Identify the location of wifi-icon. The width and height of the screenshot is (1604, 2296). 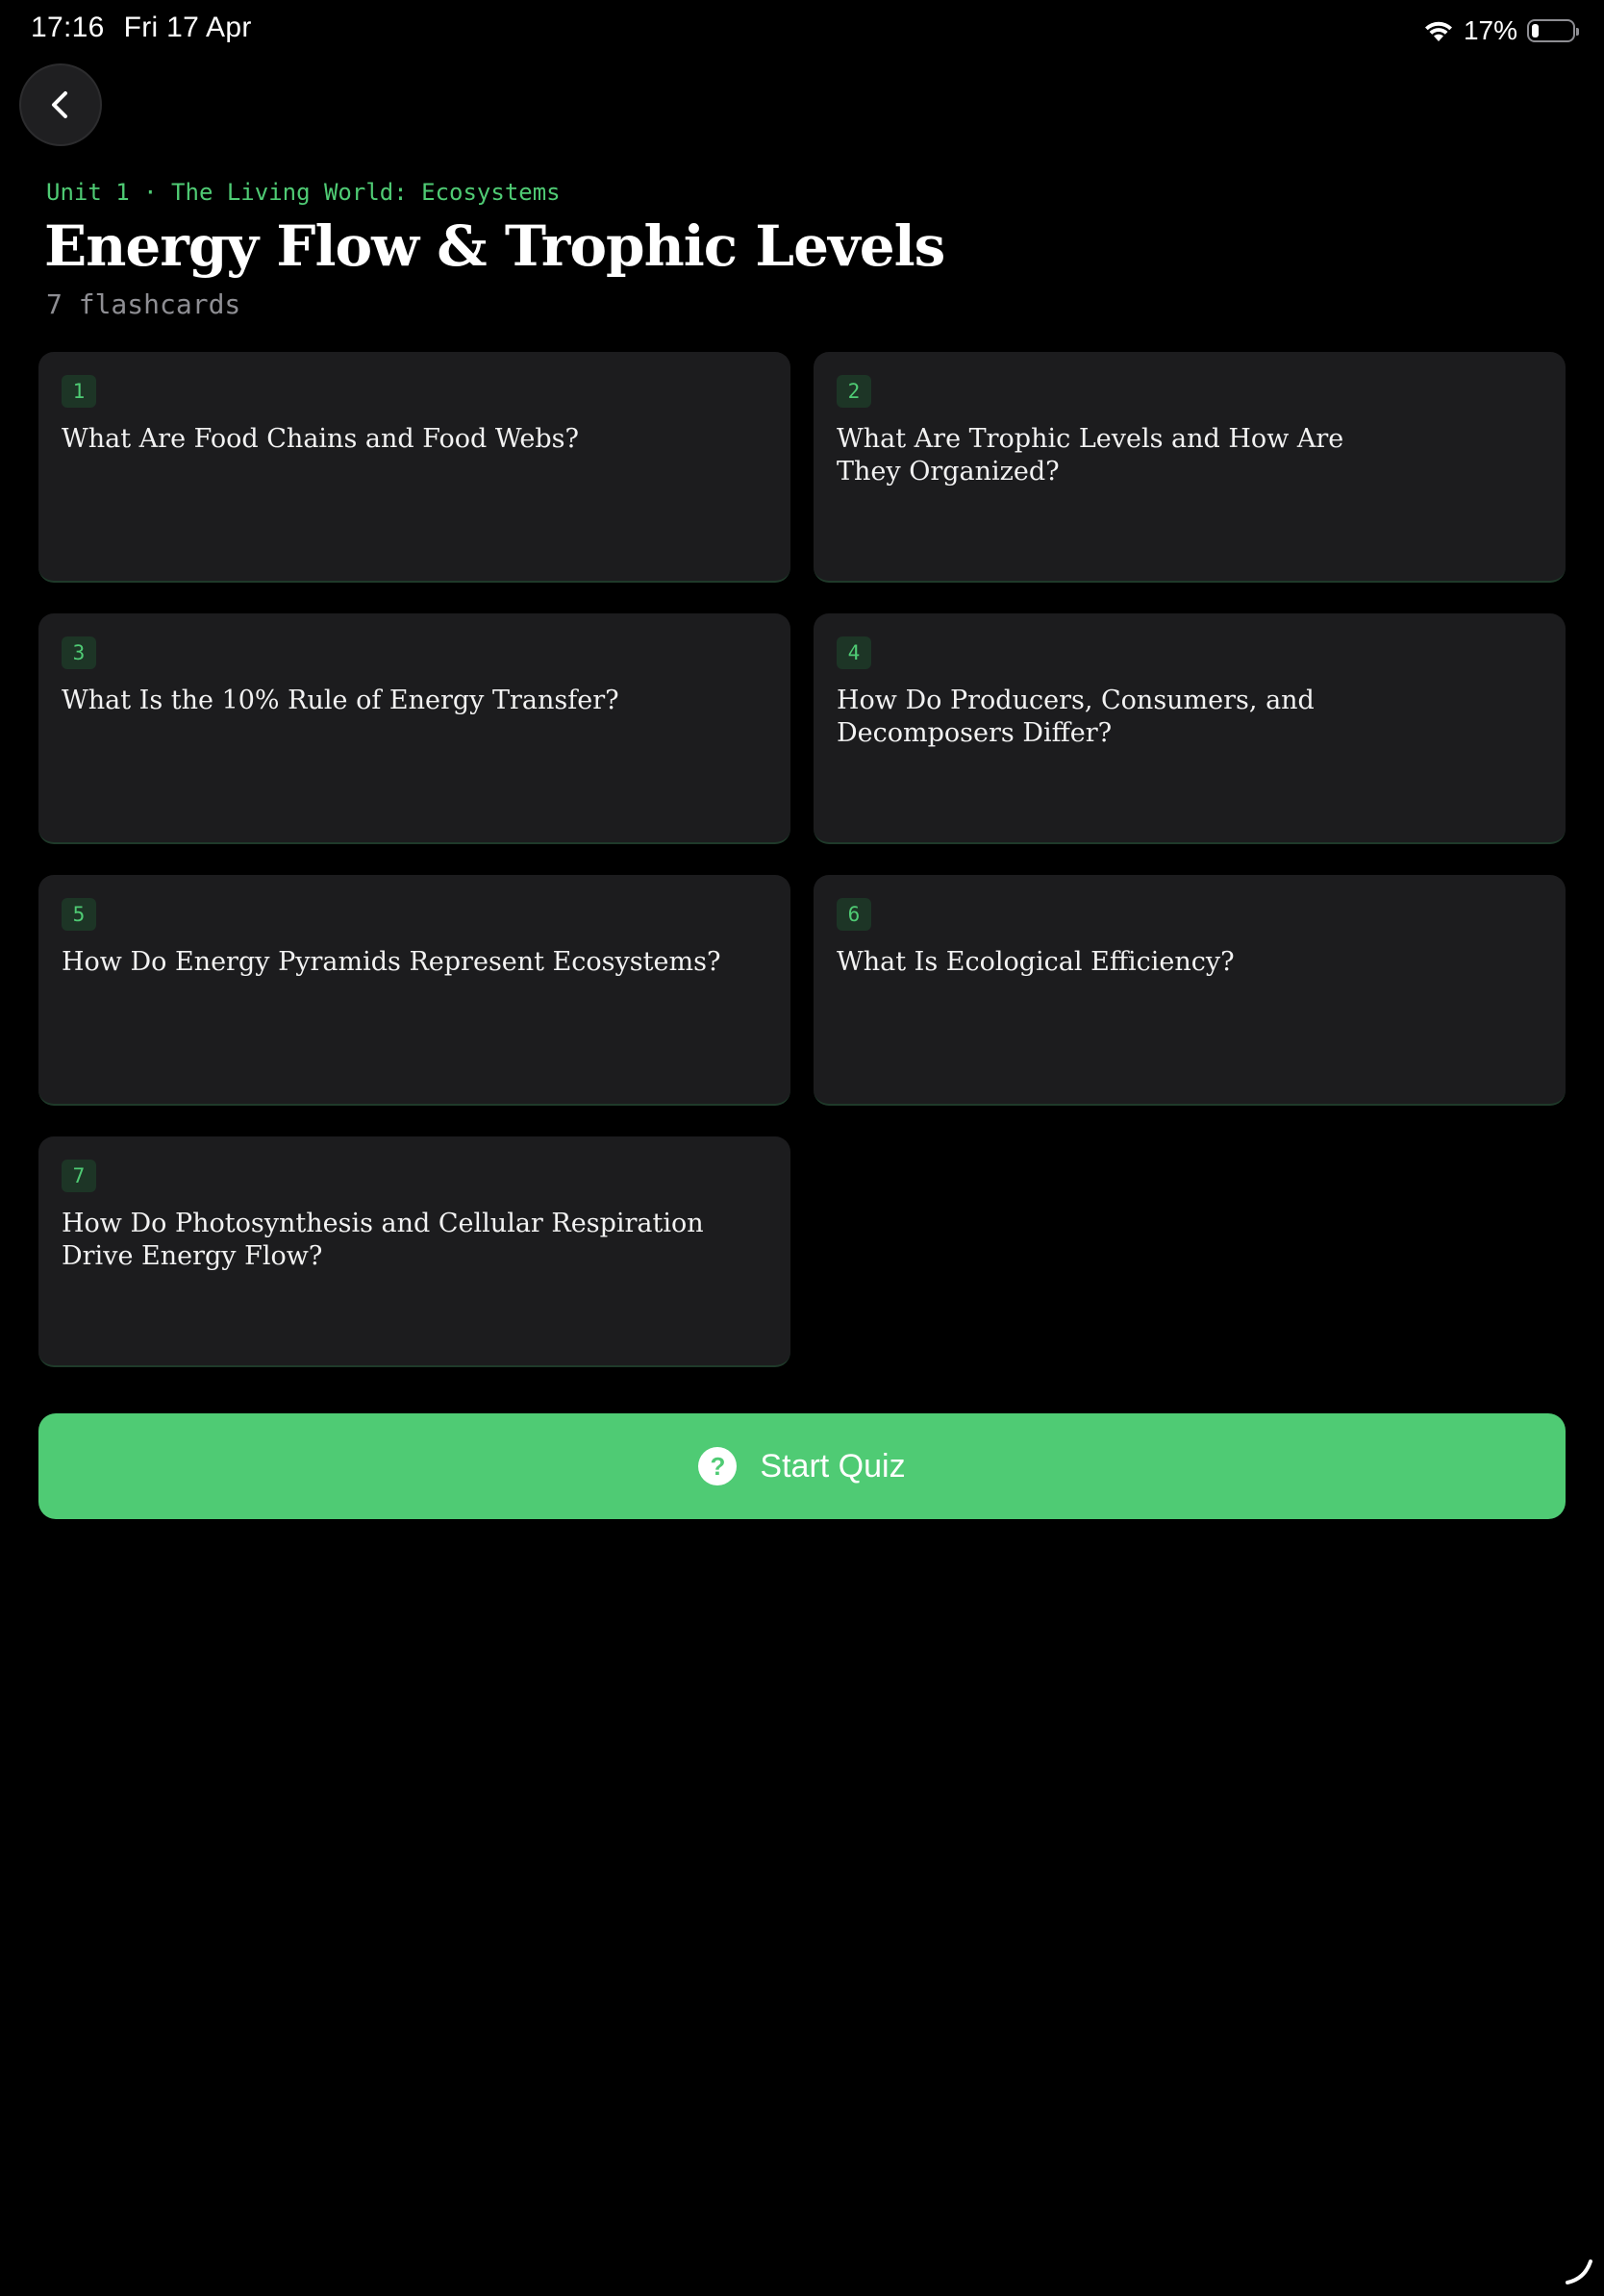
(1438, 31).